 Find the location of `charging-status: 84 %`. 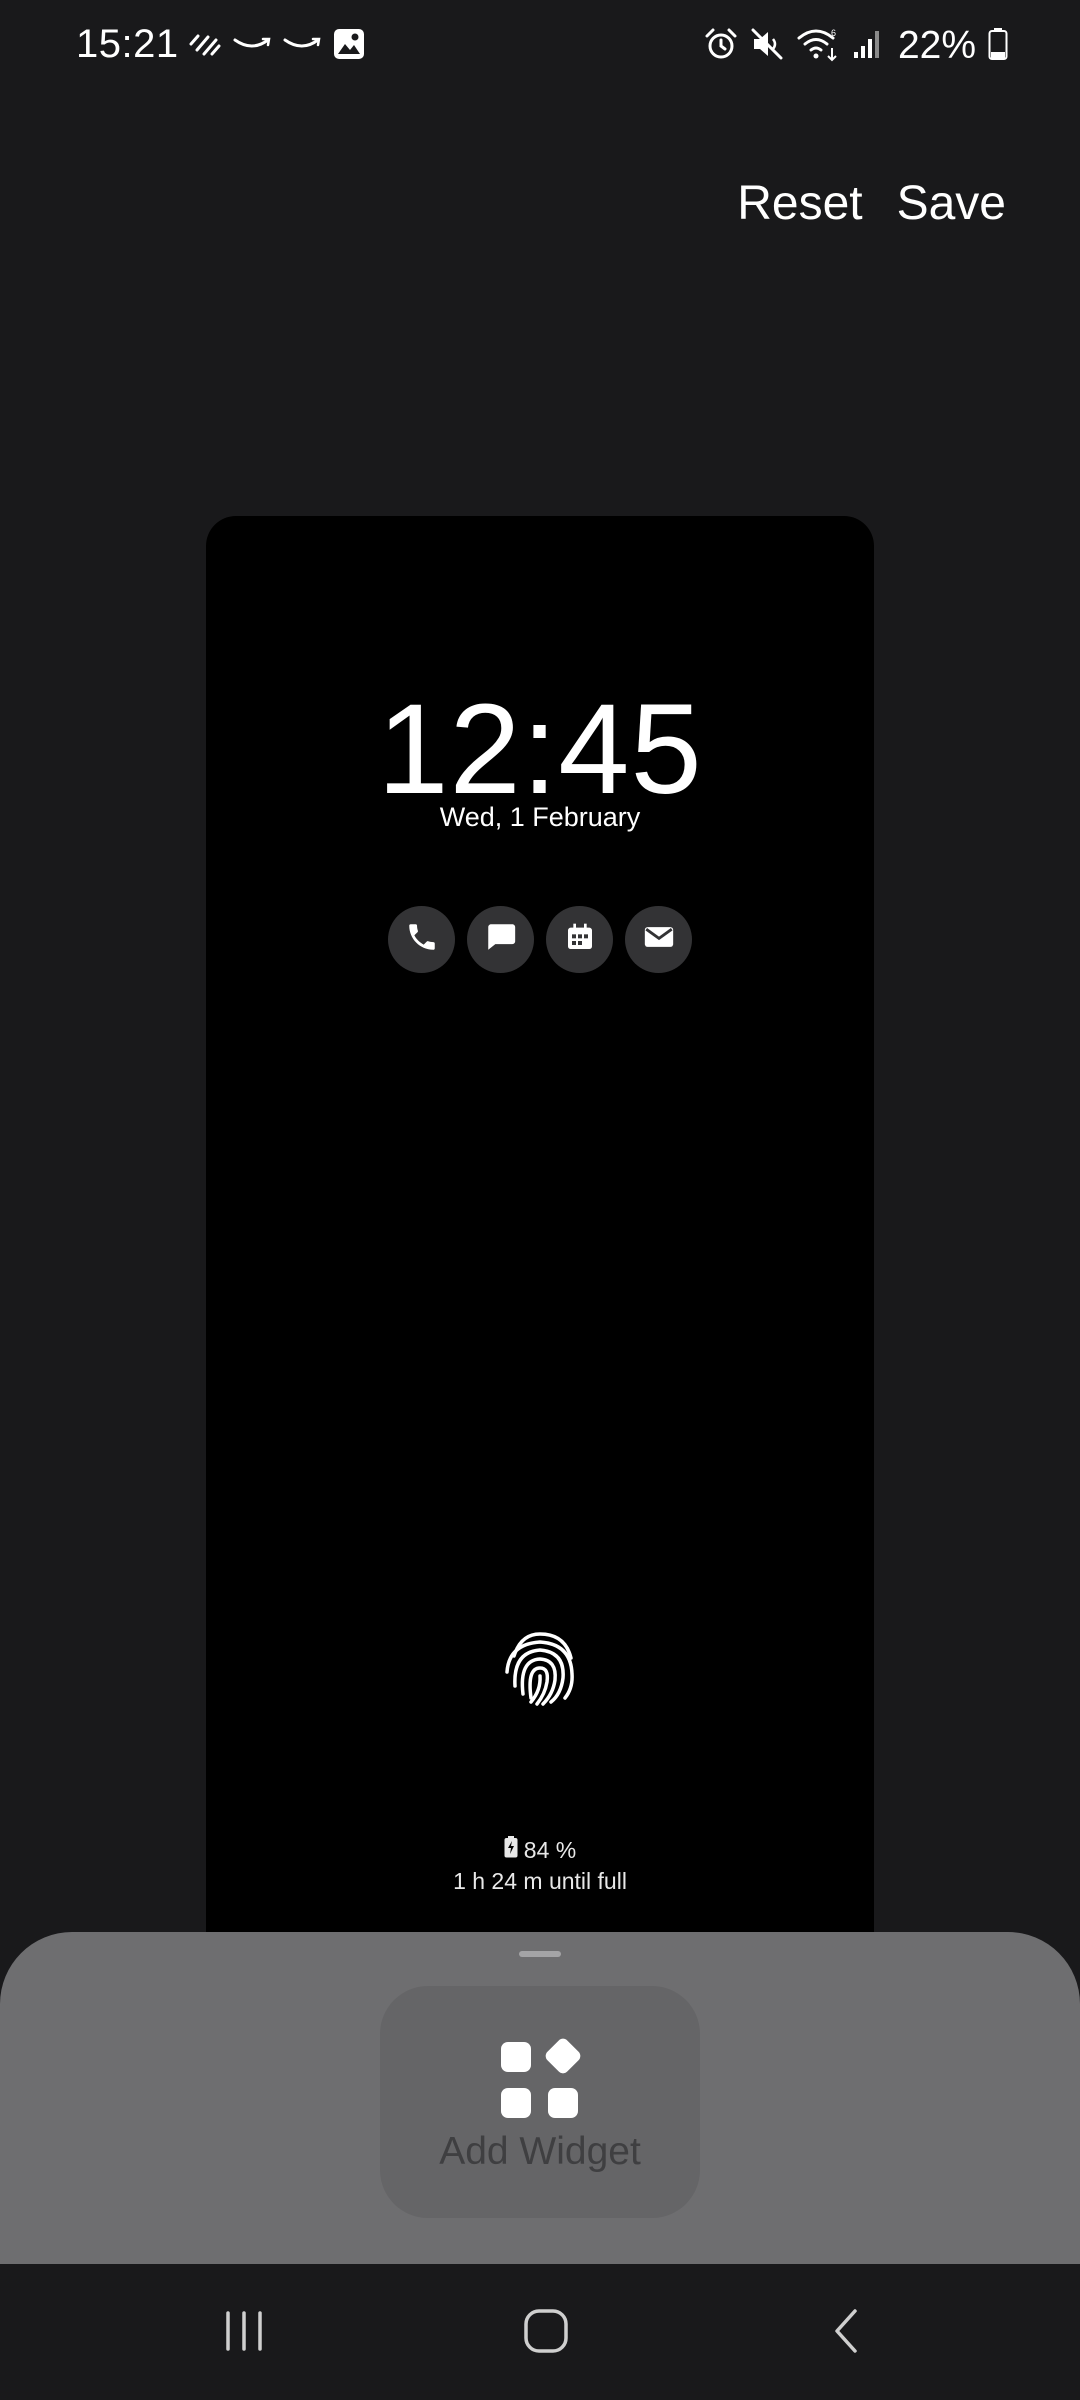

charging-status: 84 % is located at coordinates (540, 1850).